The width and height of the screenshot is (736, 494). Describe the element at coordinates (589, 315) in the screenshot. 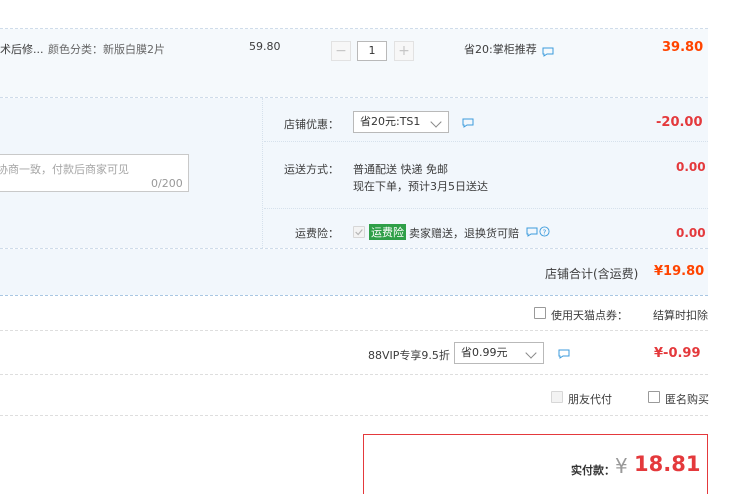

I see `tmall-points-label: 使用天猫点券：` at that location.